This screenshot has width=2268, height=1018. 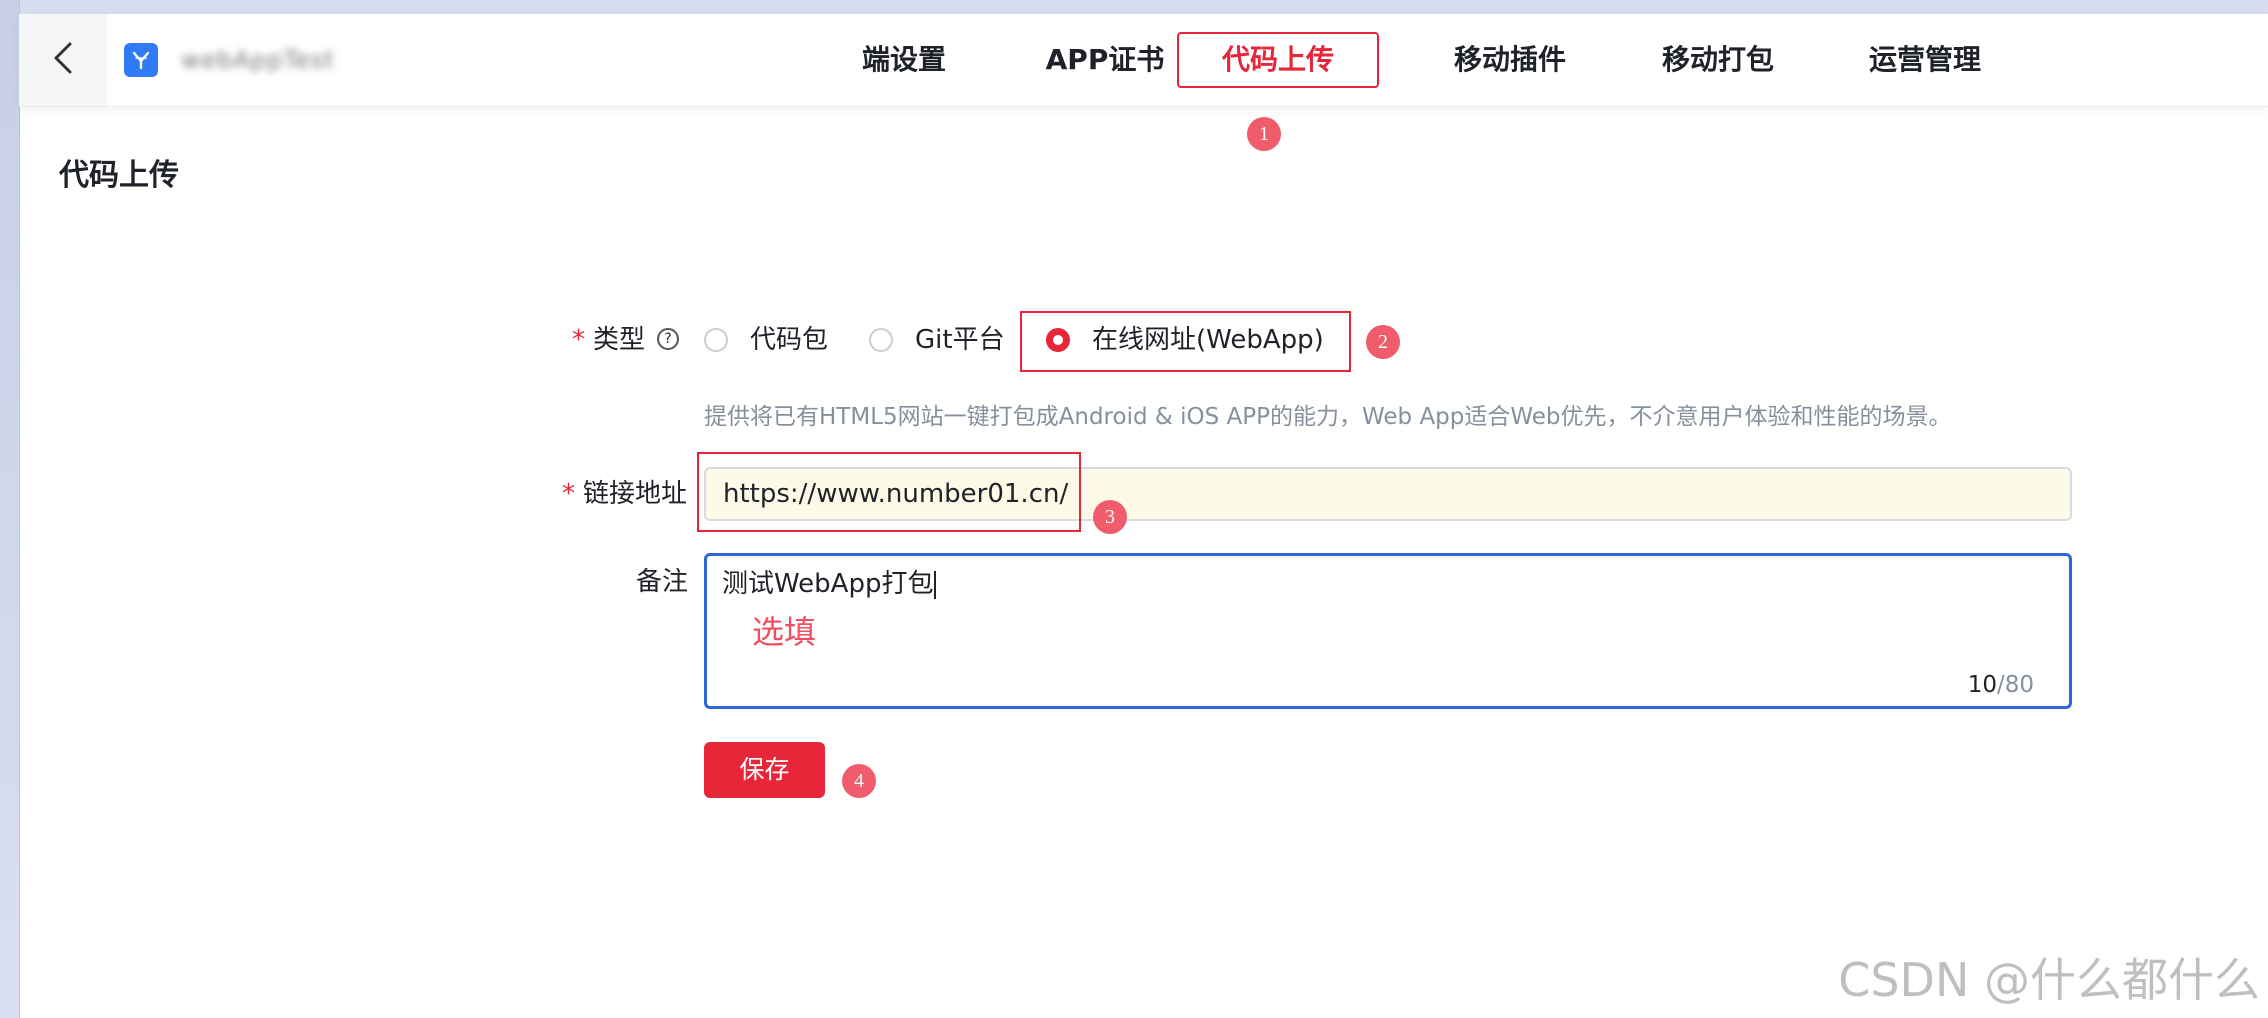 I want to click on save-button: 保存, so click(x=764, y=770).